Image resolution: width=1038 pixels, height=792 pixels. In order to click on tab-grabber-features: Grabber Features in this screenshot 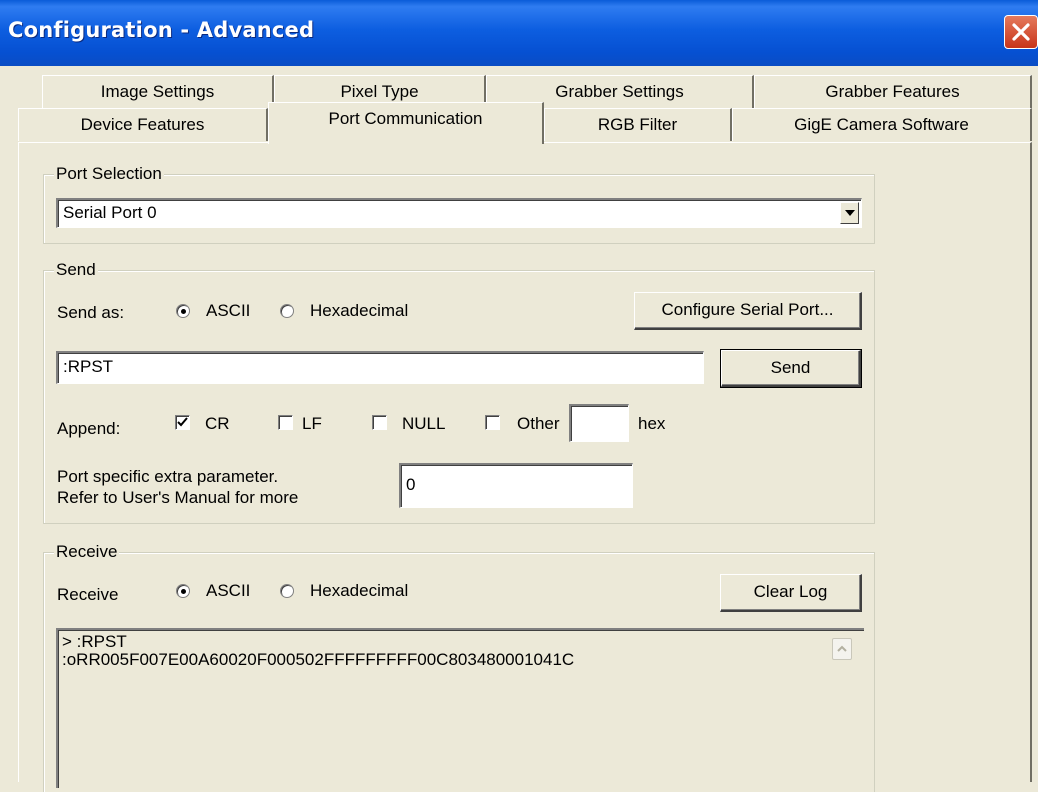, I will do `click(893, 91)`.